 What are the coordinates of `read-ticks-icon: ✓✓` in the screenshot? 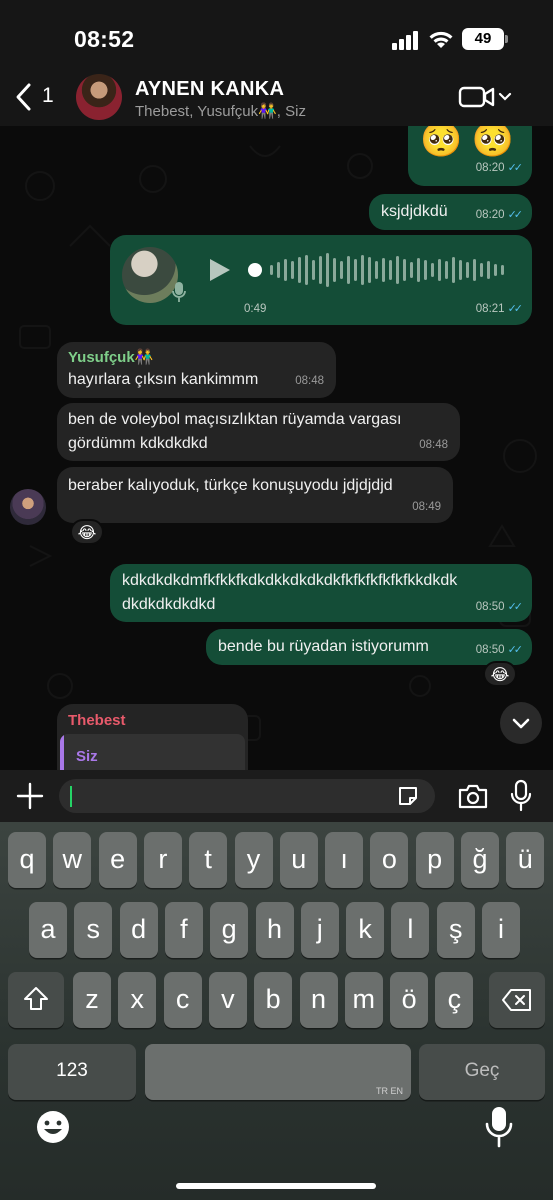 It's located at (515, 650).